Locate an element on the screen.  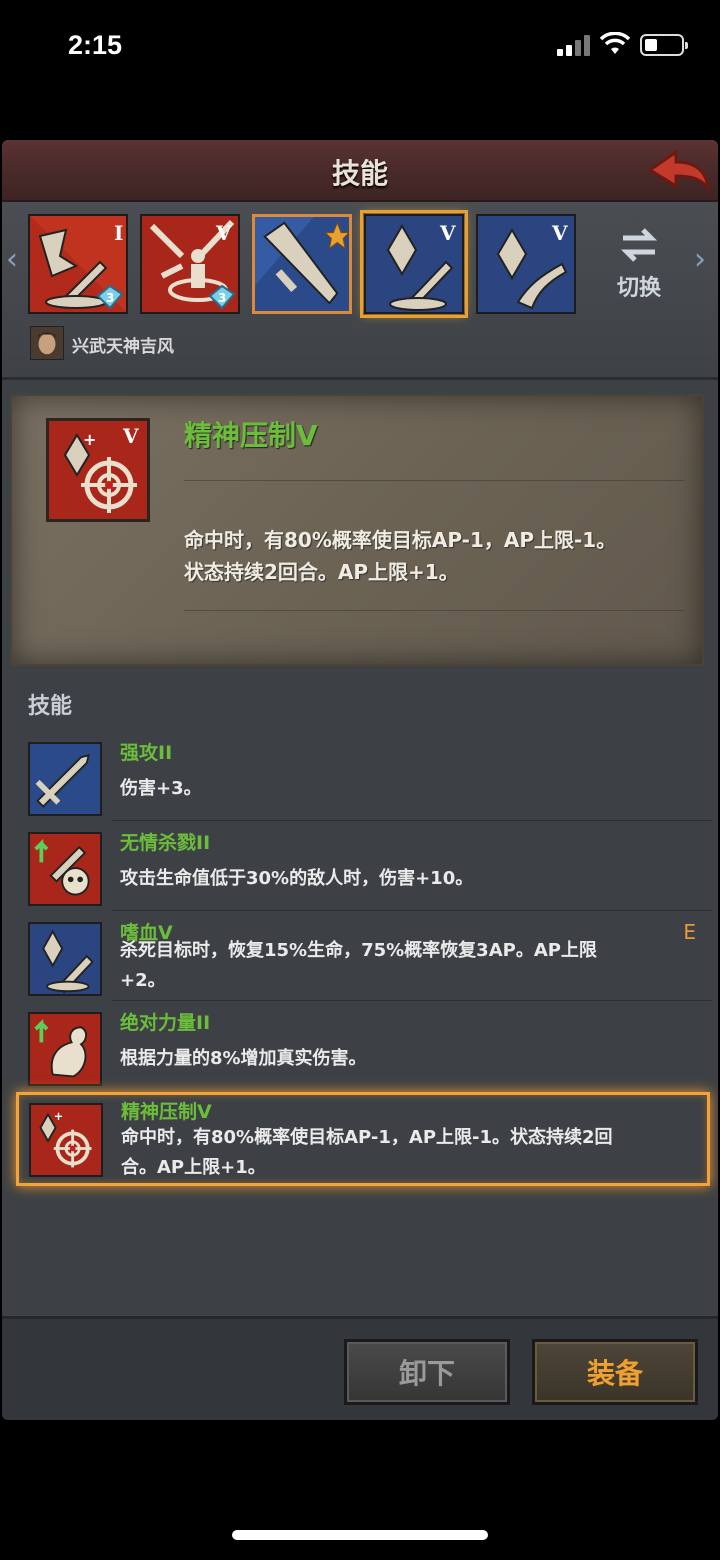
flexed-arm-icon is located at coordinates (65, 1049).